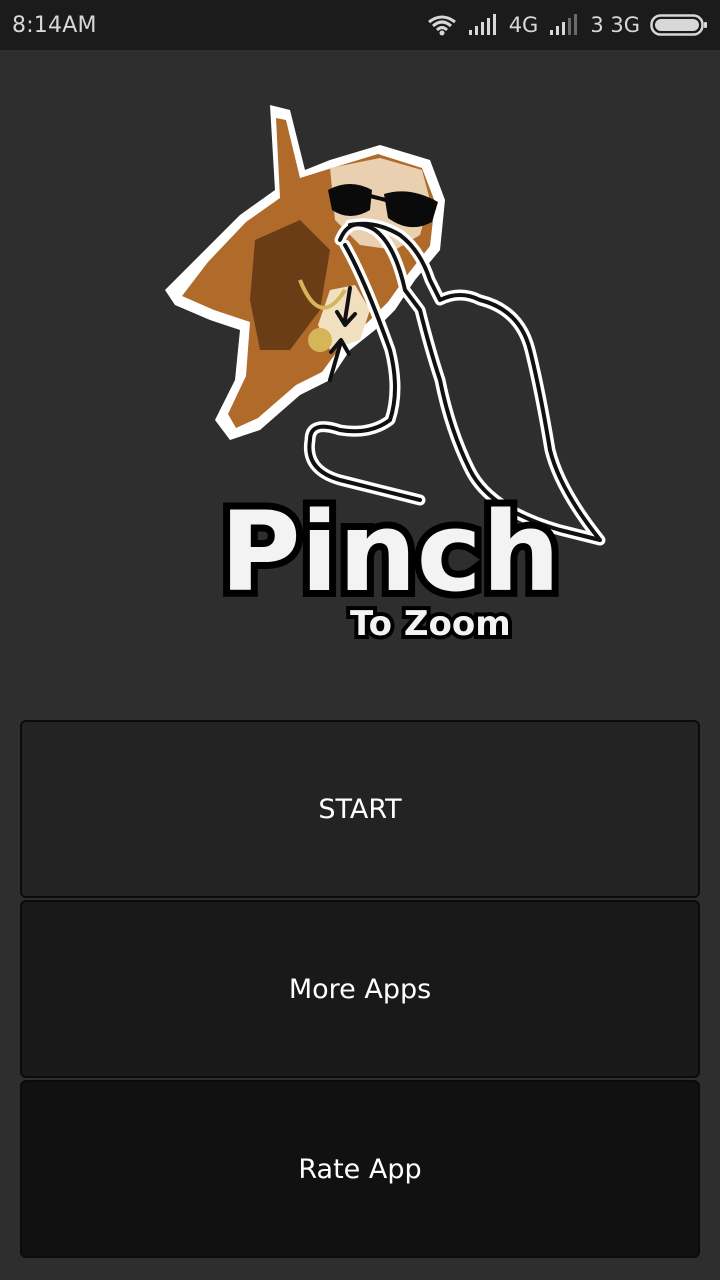  Describe the element at coordinates (483, 25) in the screenshot. I see `signal-icon` at that location.